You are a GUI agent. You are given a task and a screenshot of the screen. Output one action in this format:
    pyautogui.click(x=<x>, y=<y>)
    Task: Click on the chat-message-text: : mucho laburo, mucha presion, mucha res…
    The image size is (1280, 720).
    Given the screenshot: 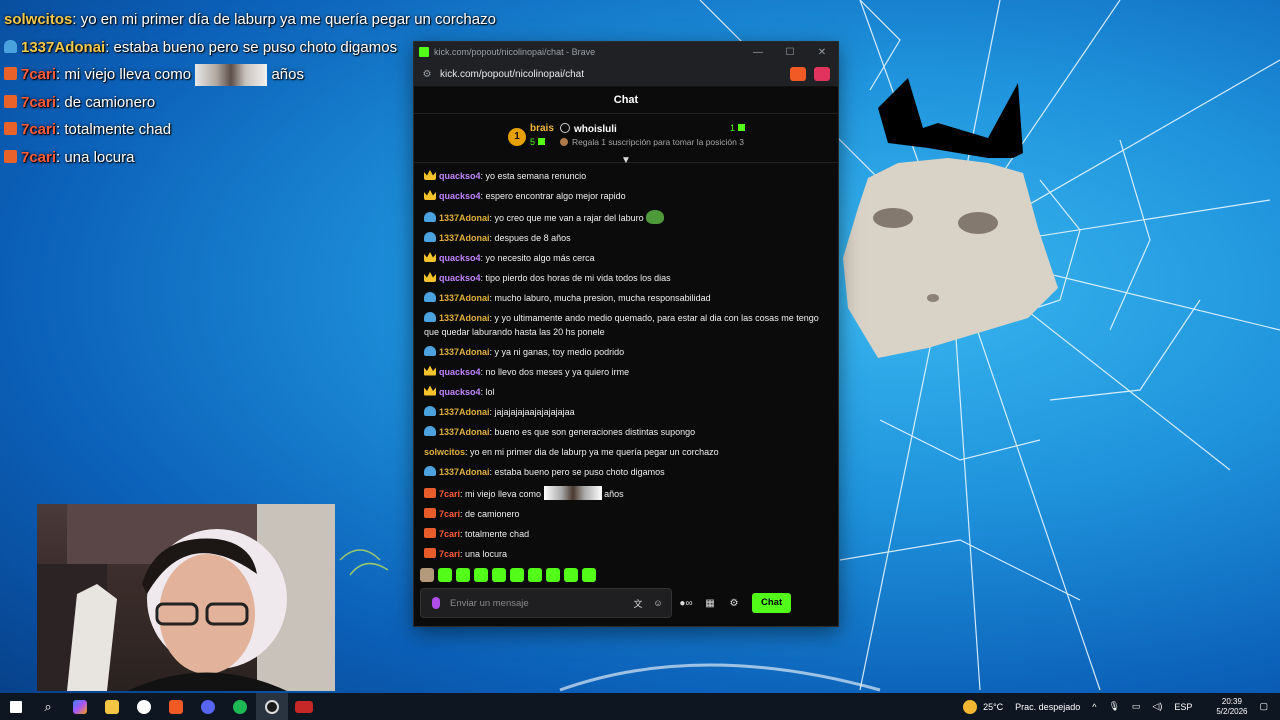 What is the action you would take?
    pyautogui.click(x=600, y=298)
    